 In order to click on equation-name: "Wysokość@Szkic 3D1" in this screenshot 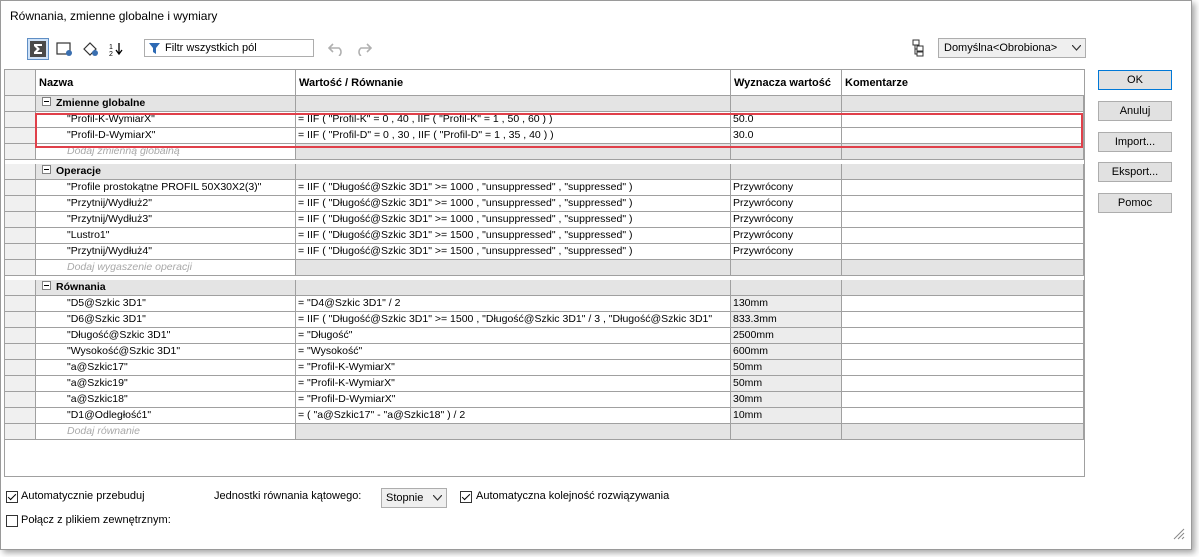, I will do `click(166, 352)`.